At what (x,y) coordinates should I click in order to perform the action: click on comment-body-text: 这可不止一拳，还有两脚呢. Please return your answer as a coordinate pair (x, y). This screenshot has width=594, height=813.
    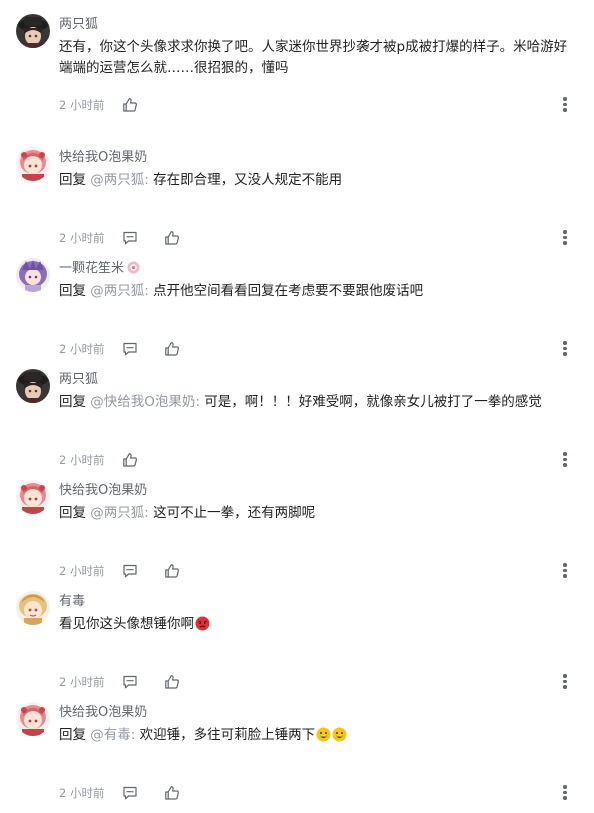
    Looking at the image, I should click on (234, 513).